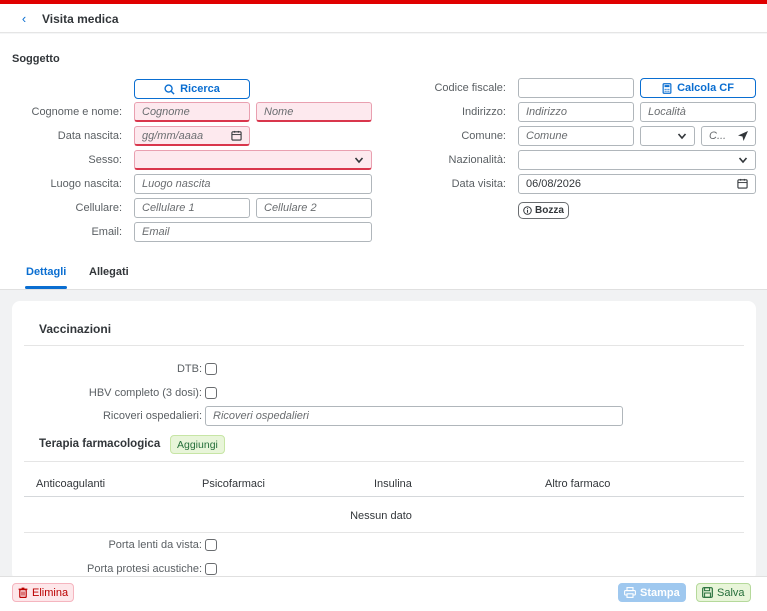  I want to click on column-header-insulina: Insulina, so click(393, 484).